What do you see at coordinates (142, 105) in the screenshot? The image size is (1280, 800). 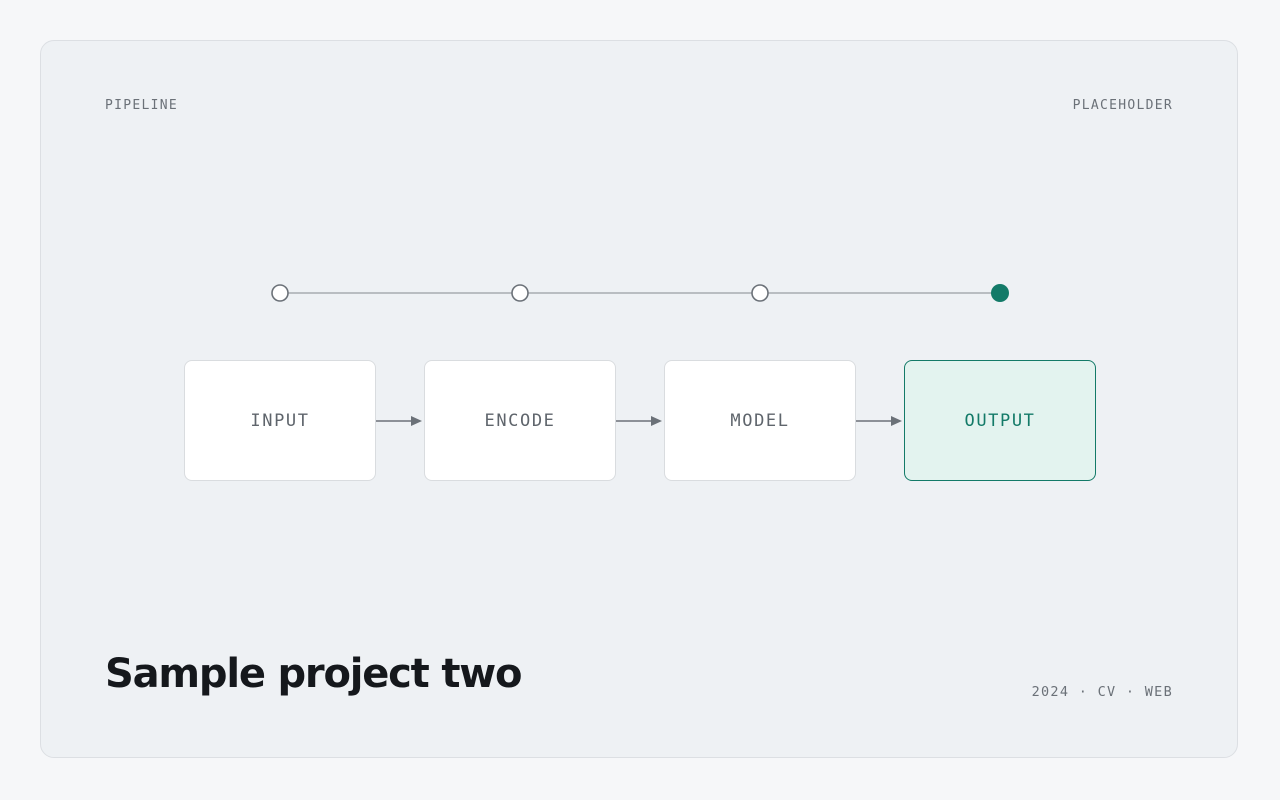 I see `section-label: PIPELINE` at bounding box center [142, 105].